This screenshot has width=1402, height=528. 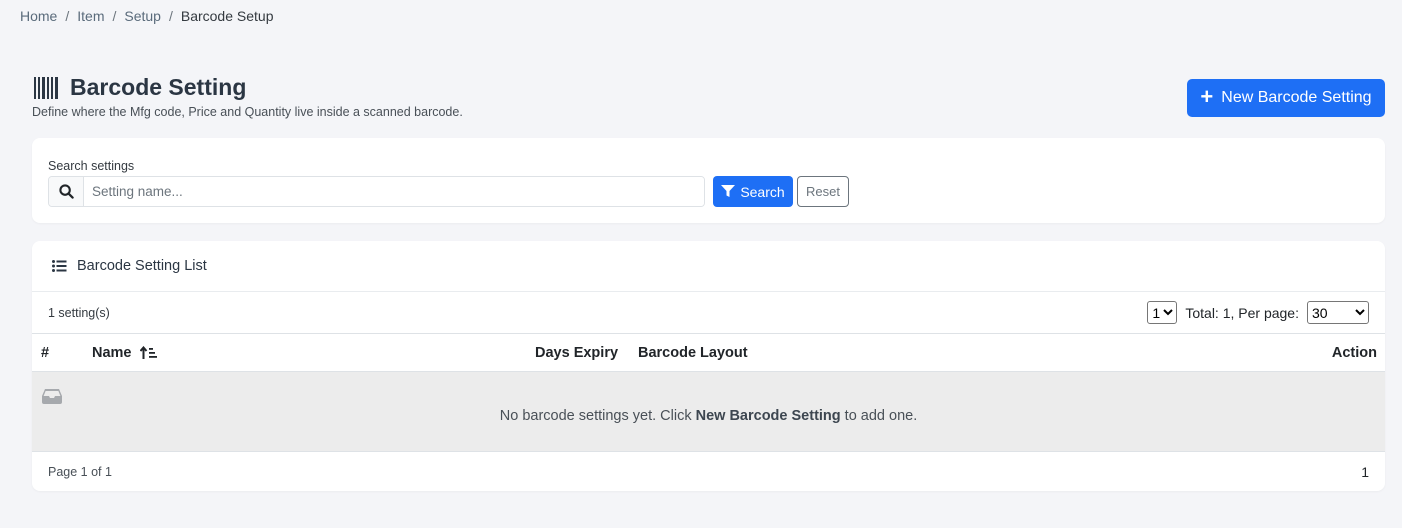 I want to click on new-barcode-setting-button: + New Barcode Setting, so click(x=1286, y=98).